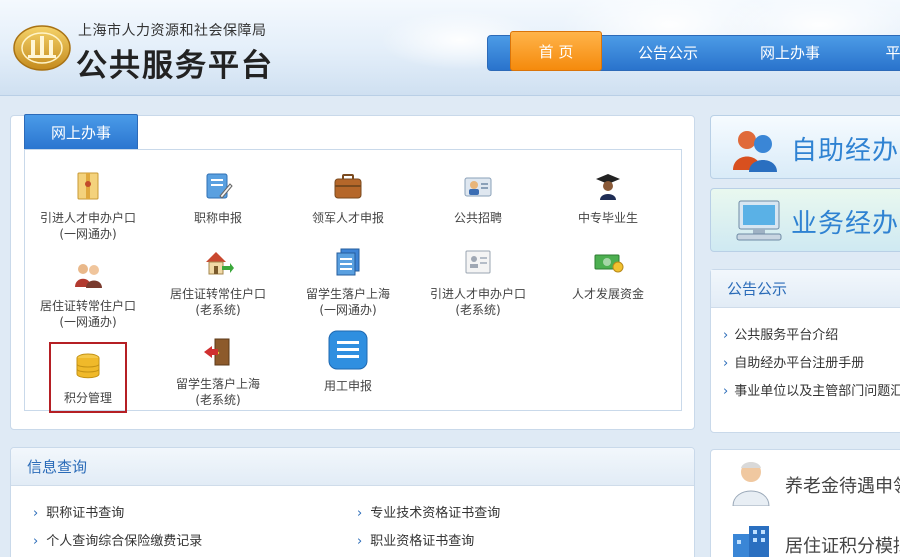 Image resolution: width=900 pixels, height=557 pixels. Describe the element at coordinates (348, 186) in the screenshot. I see `briefcase-icon` at that location.